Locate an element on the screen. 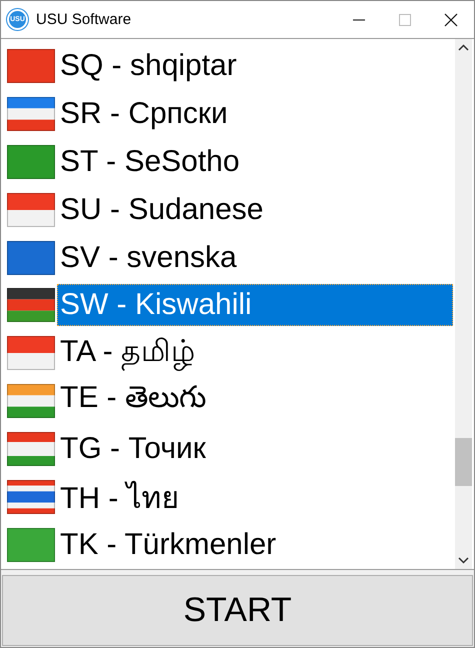 This screenshot has width=475, height=648. scrollbar-thumb is located at coordinates (463, 462).